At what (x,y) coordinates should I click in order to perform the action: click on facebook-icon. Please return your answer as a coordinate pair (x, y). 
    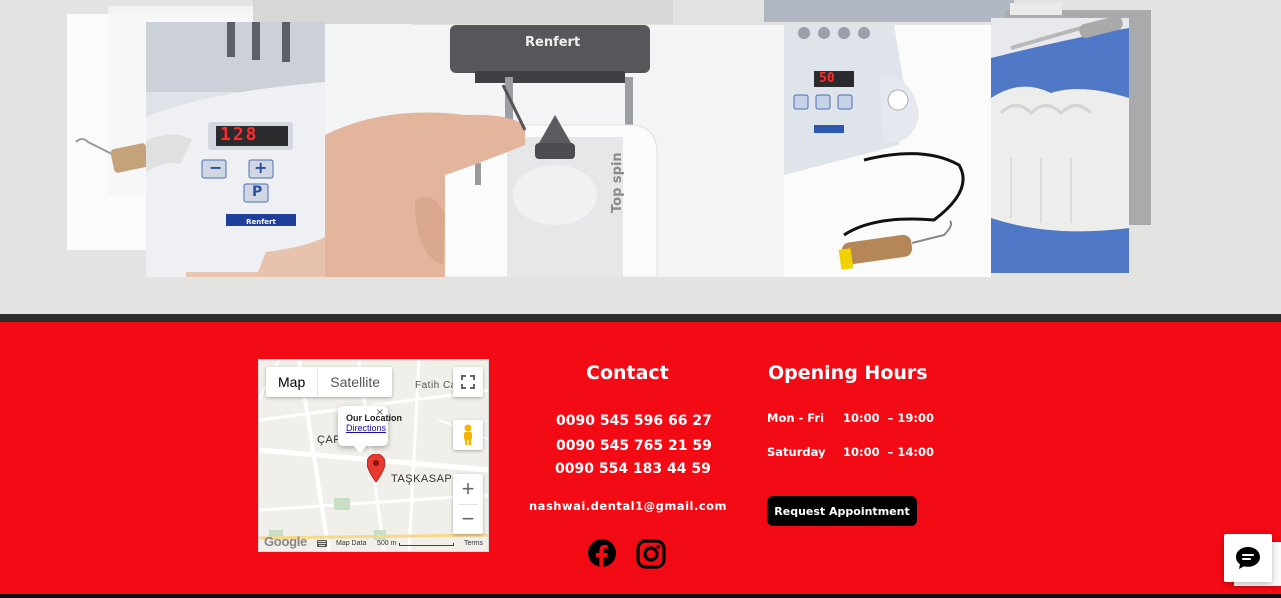
    Looking at the image, I should click on (602, 553).